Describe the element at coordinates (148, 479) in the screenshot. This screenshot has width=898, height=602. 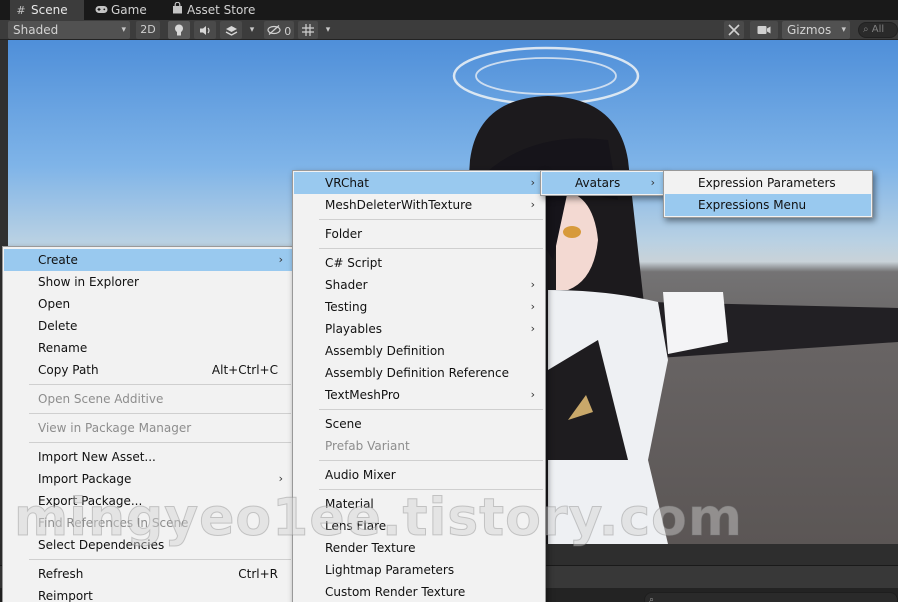
I see `menu-item-import-package: Import Package ›` at that location.